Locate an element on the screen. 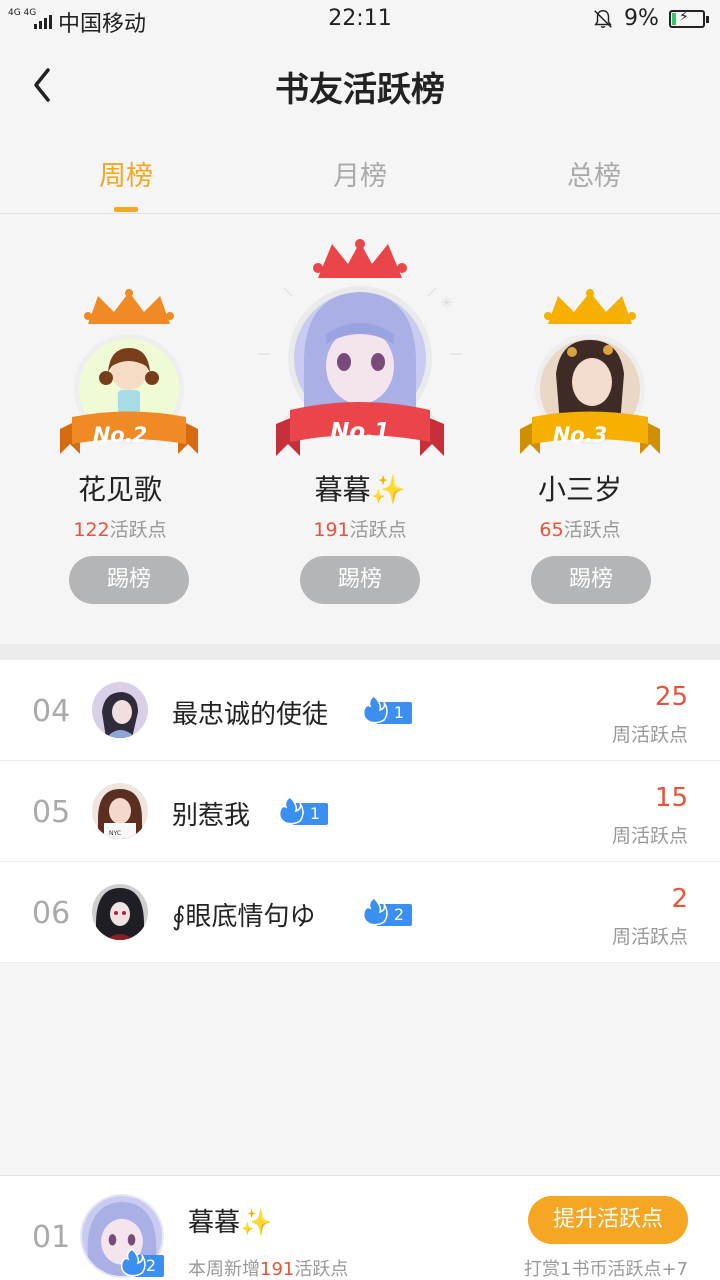 The height and width of the screenshot is (1280, 720). rank-number: 05 is located at coordinates (51, 812).